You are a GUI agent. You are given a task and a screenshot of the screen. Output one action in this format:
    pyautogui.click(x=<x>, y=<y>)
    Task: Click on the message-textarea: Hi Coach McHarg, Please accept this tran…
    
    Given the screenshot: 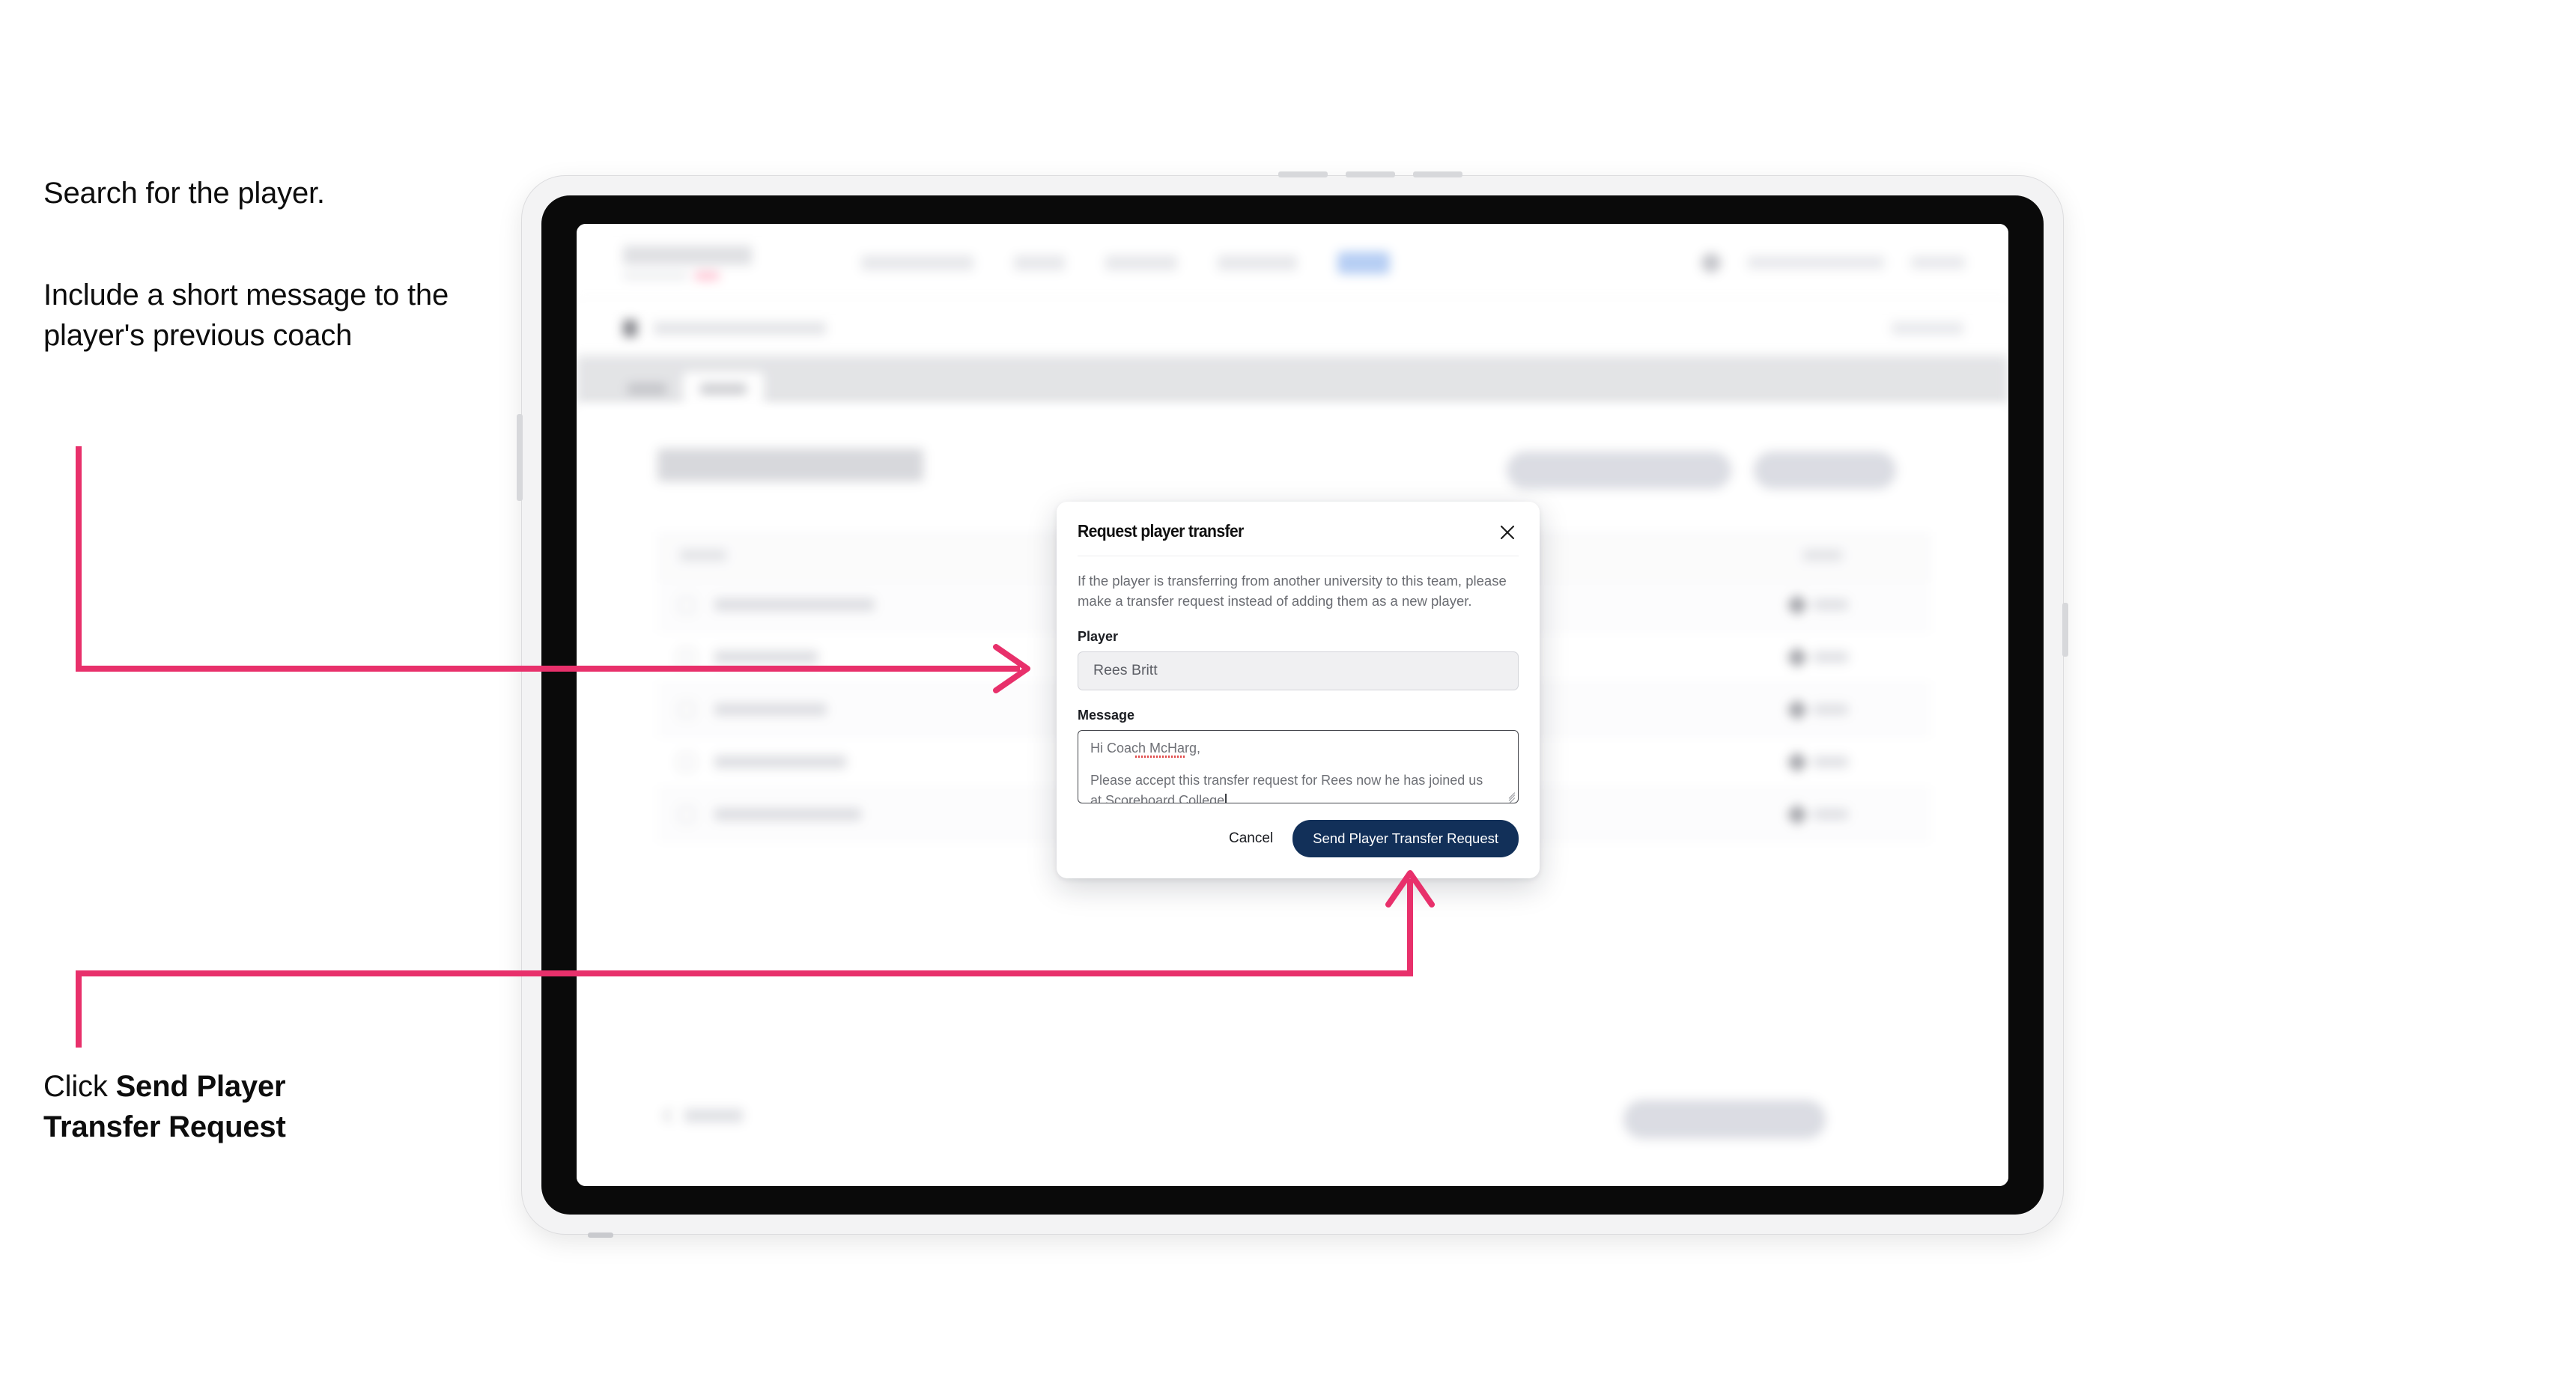 What is the action you would take?
    pyautogui.click(x=1298, y=766)
    